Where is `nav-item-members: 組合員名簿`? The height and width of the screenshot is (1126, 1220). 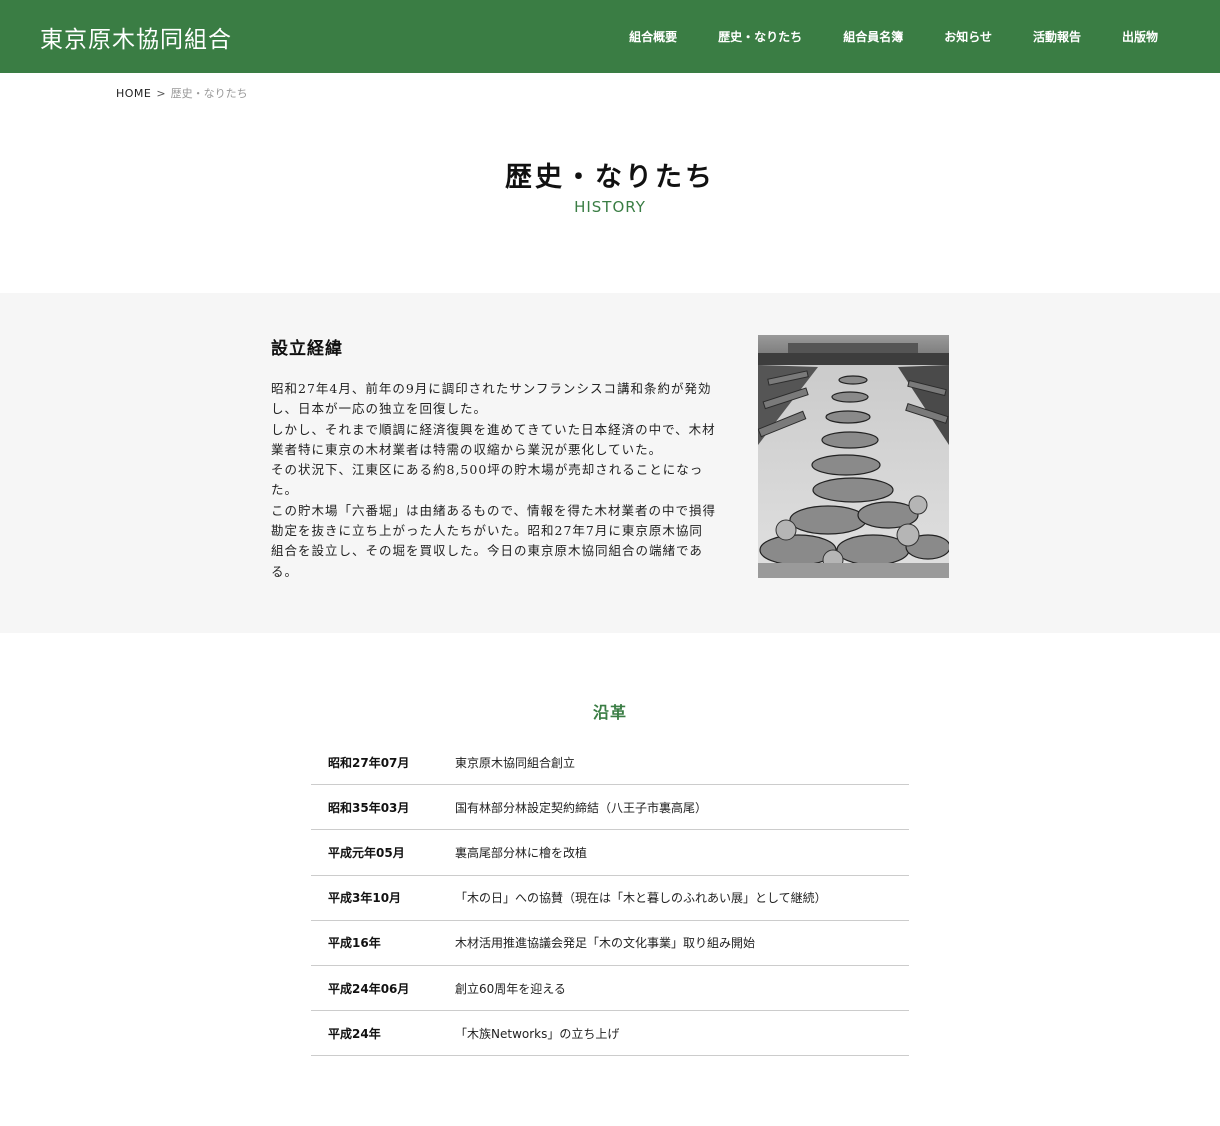 nav-item-members: 組合員名簿 is located at coordinates (873, 36).